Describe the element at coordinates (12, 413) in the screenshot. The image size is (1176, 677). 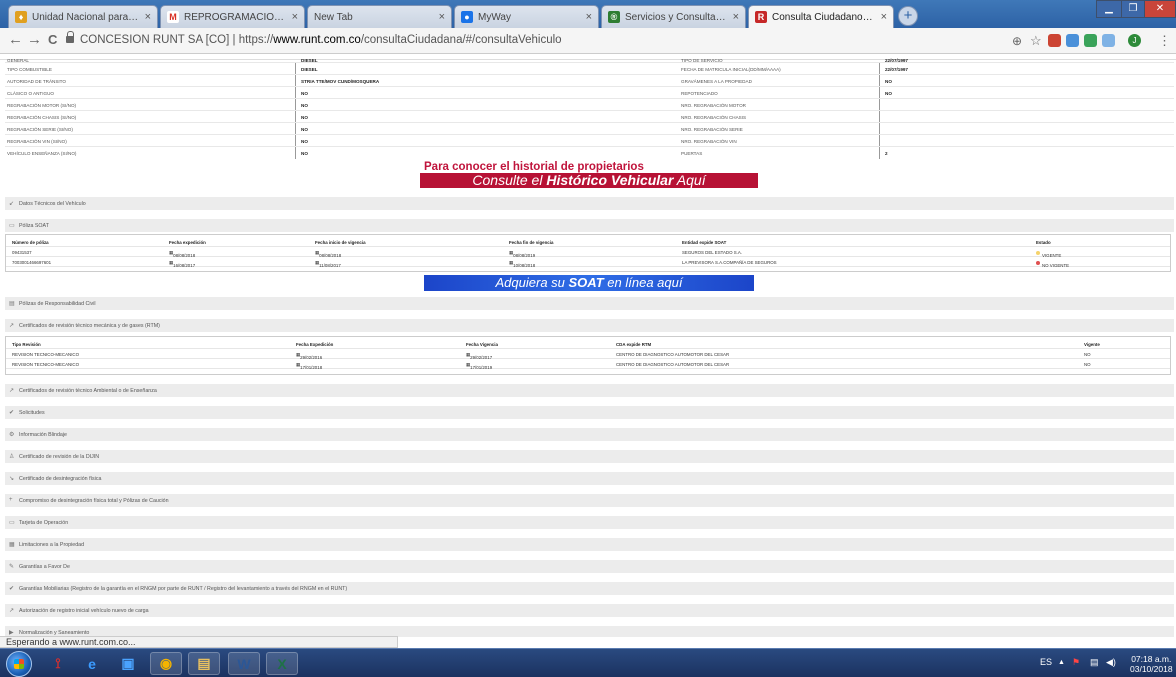
I see `section-icon: ✔` at that location.